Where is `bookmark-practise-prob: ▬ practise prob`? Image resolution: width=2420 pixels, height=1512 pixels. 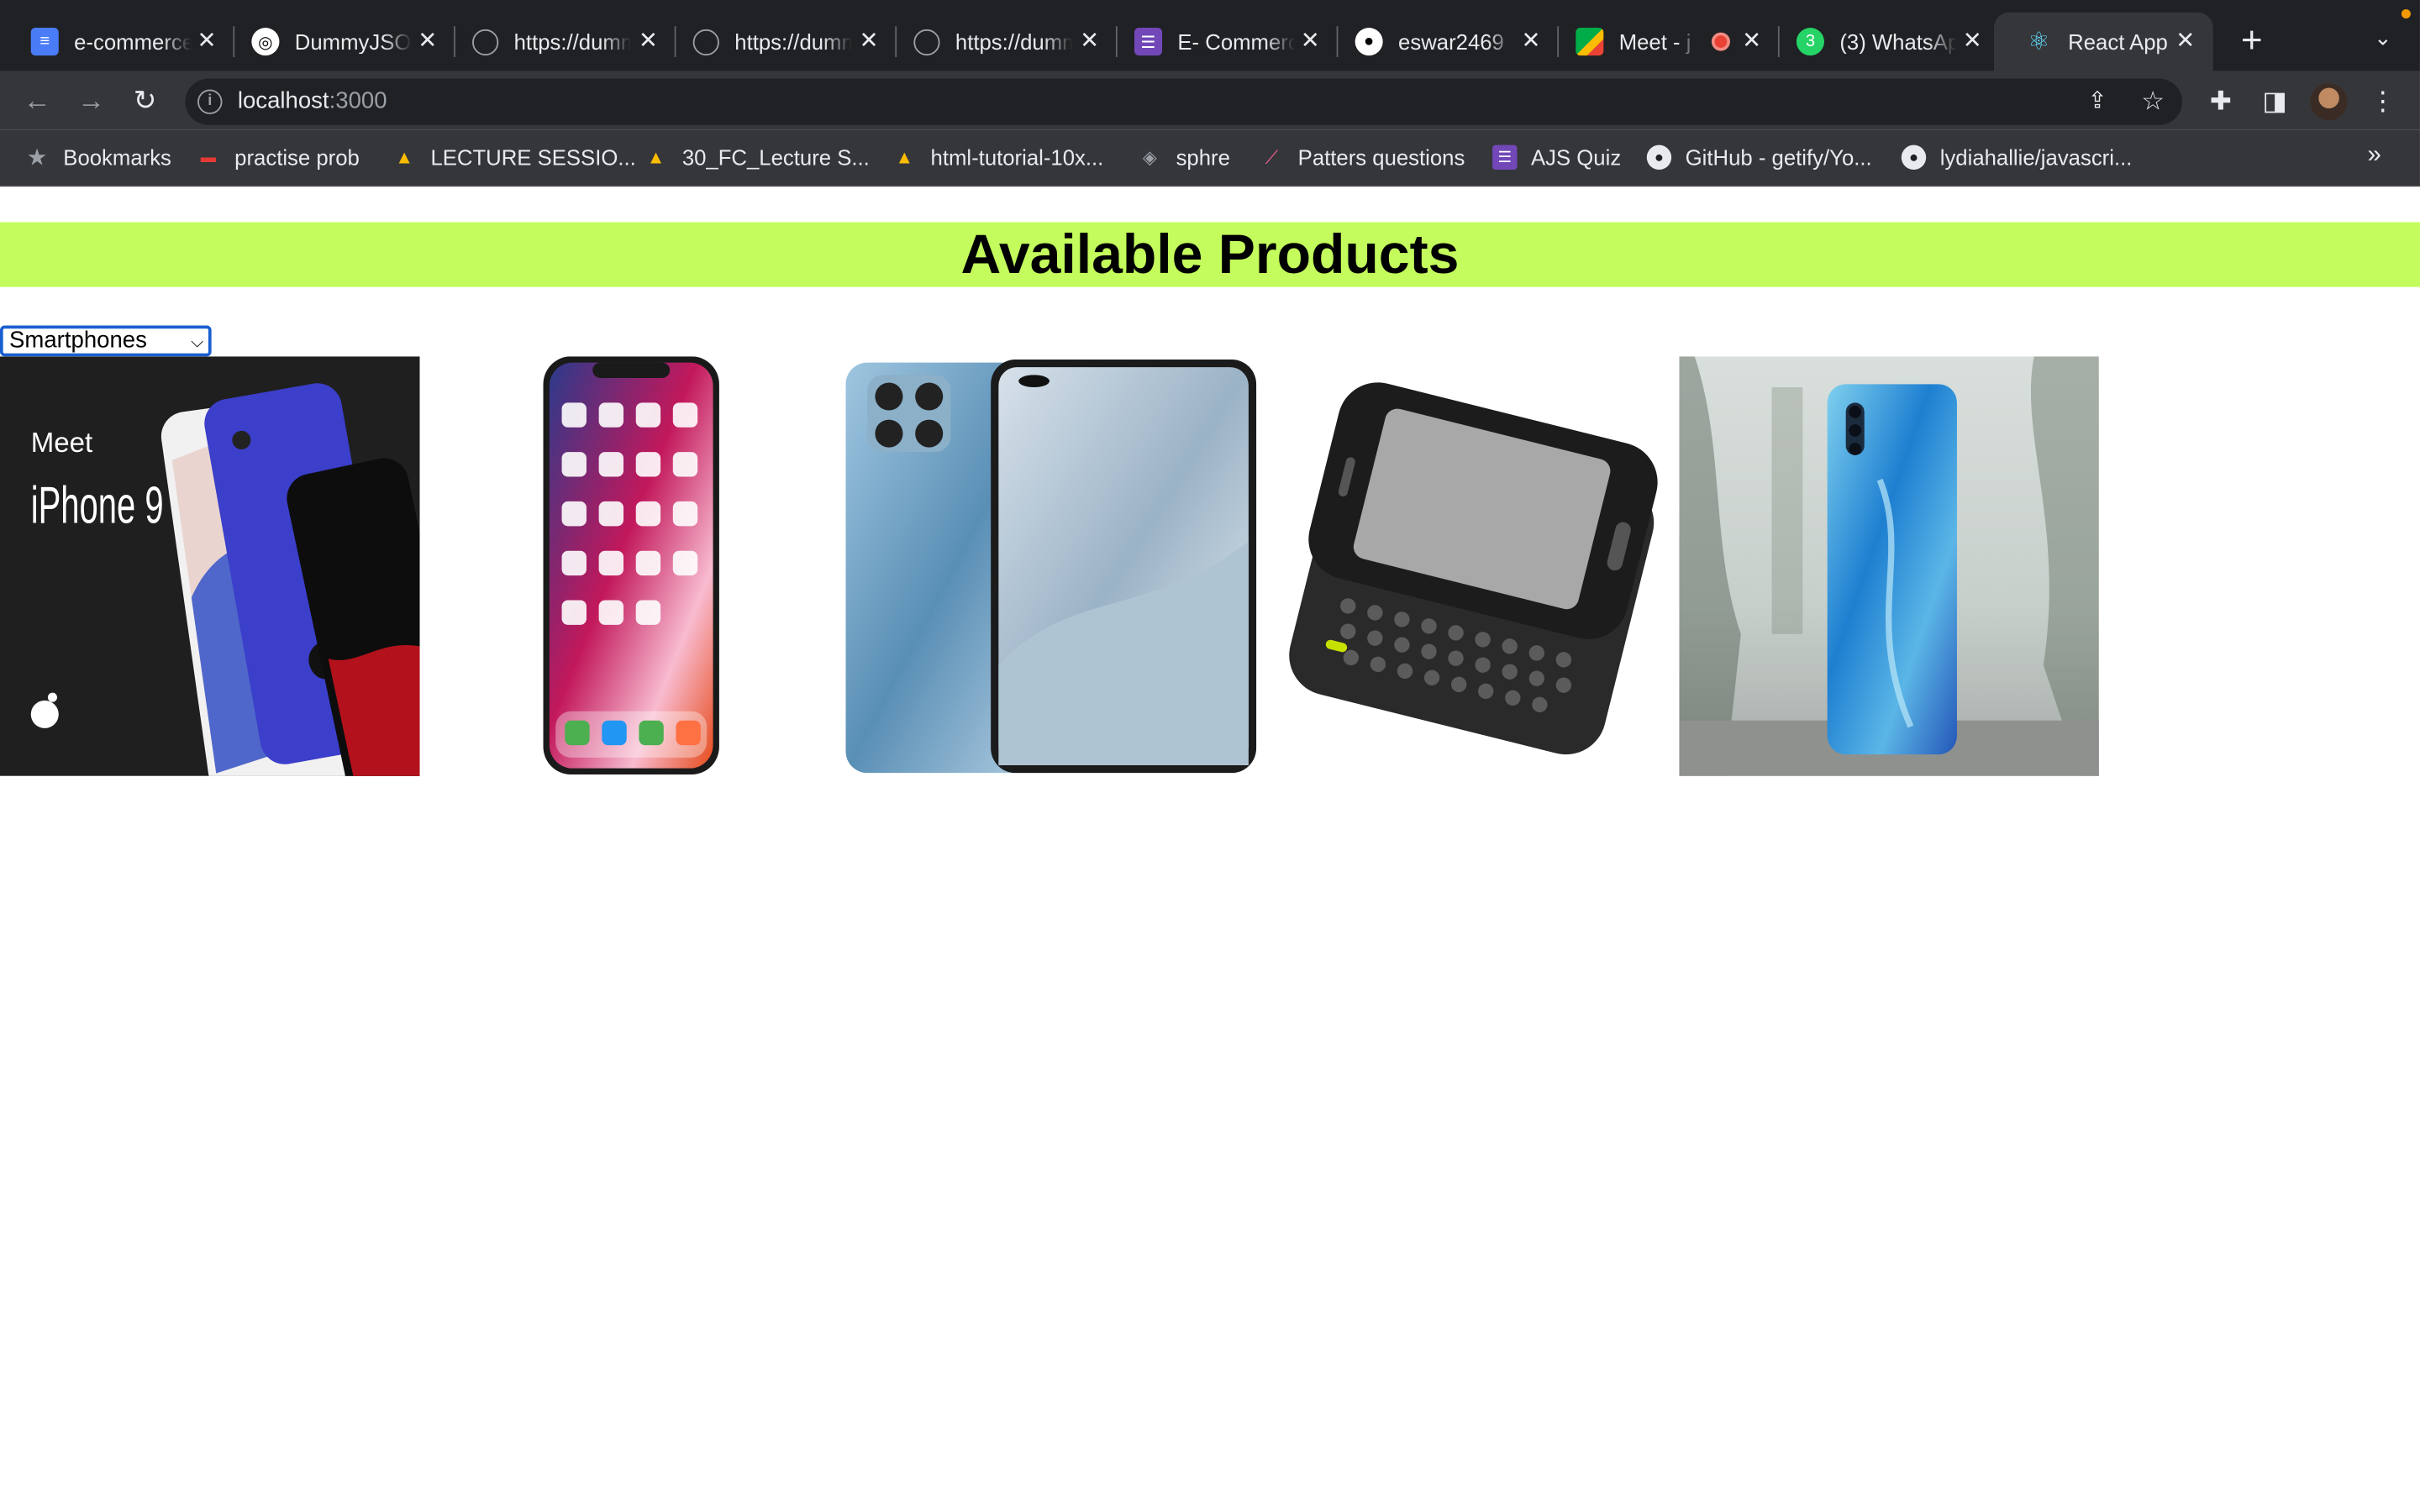 bookmark-practise-prob: ▬ practise prob is located at coordinates (278, 157).